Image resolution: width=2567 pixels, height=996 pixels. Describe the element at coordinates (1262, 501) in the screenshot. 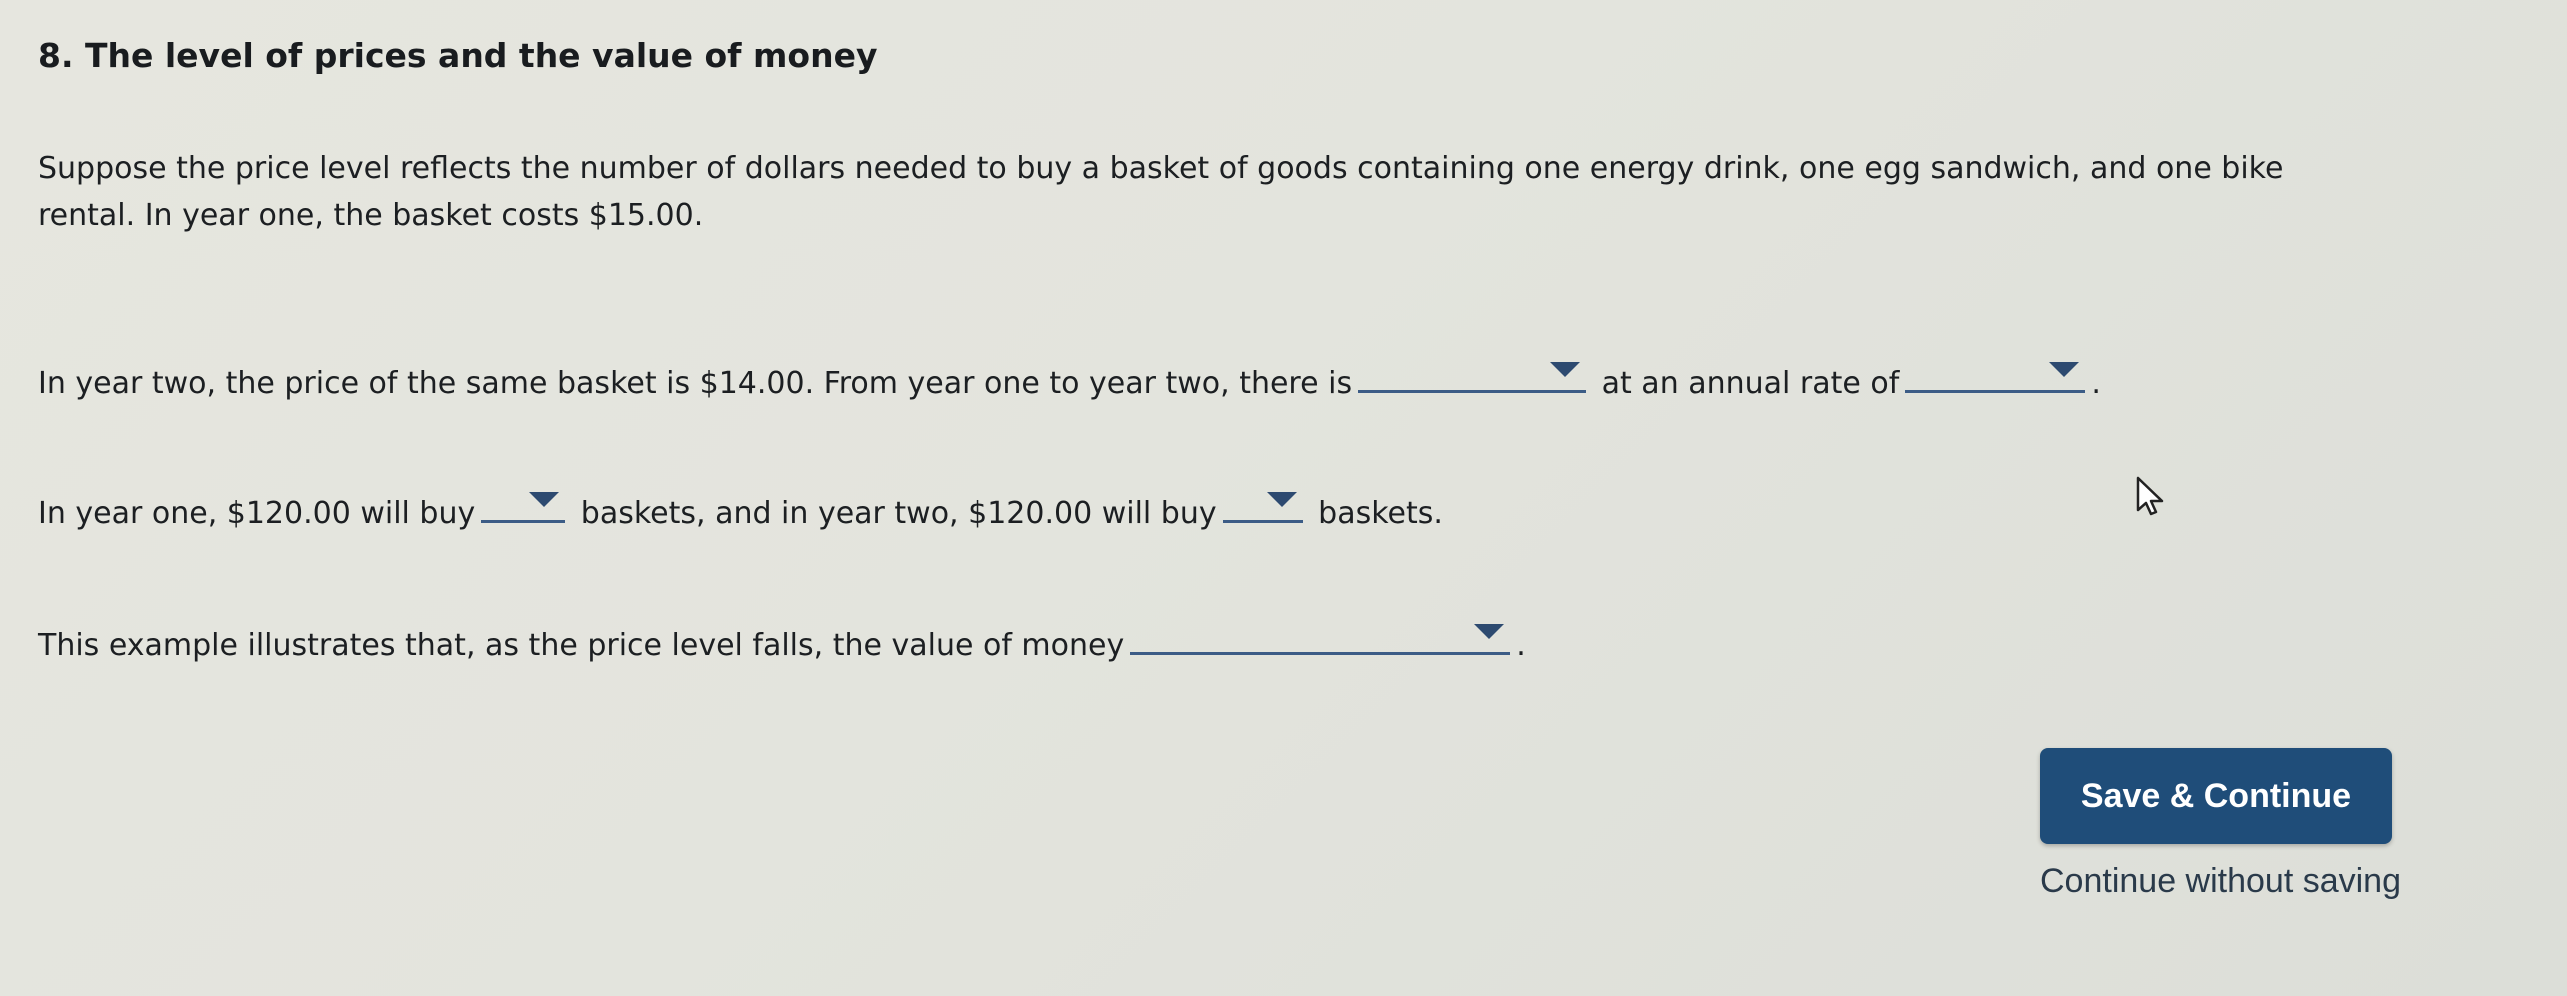

I see `year-two-baskets-dropdown` at that location.